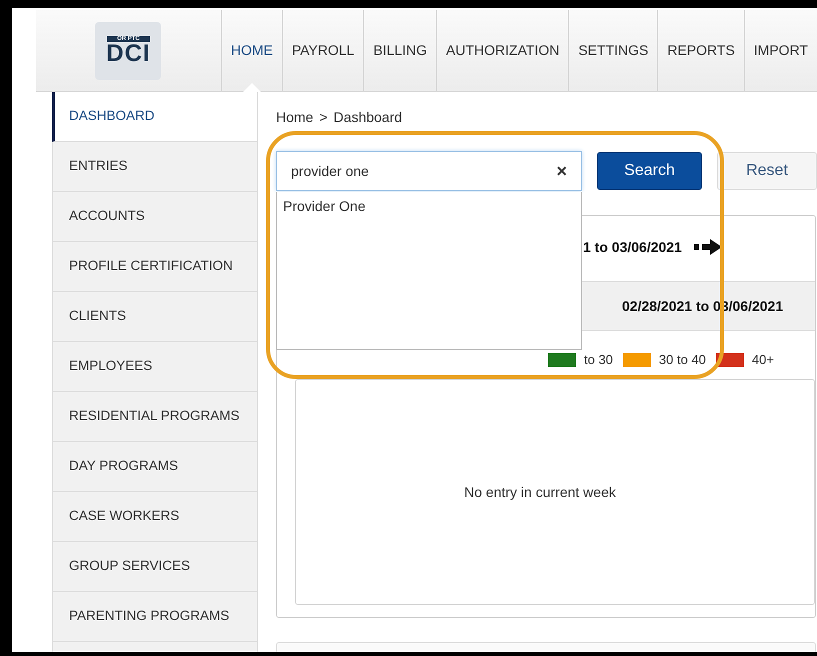  What do you see at coordinates (154, 617) in the screenshot?
I see `sidebar-item: PARENTING PROGRAMS` at bounding box center [154, 617].